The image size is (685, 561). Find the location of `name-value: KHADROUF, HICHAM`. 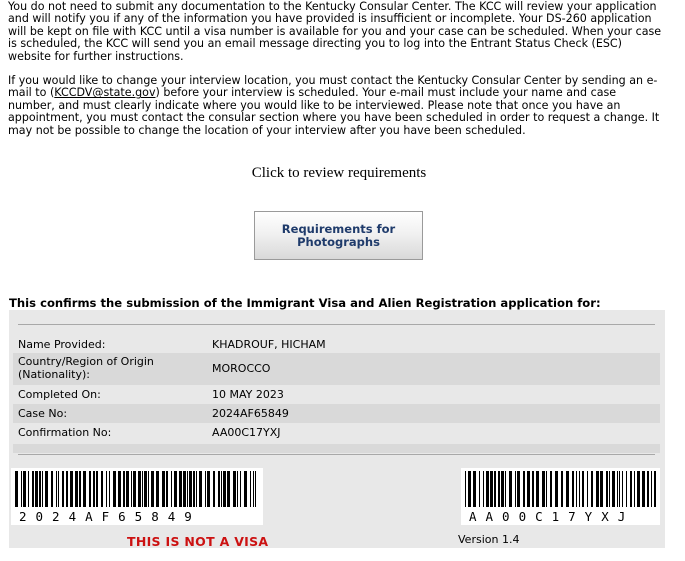

name-value: KHADROUF, HICHAM is located at coordinates (269, 344).